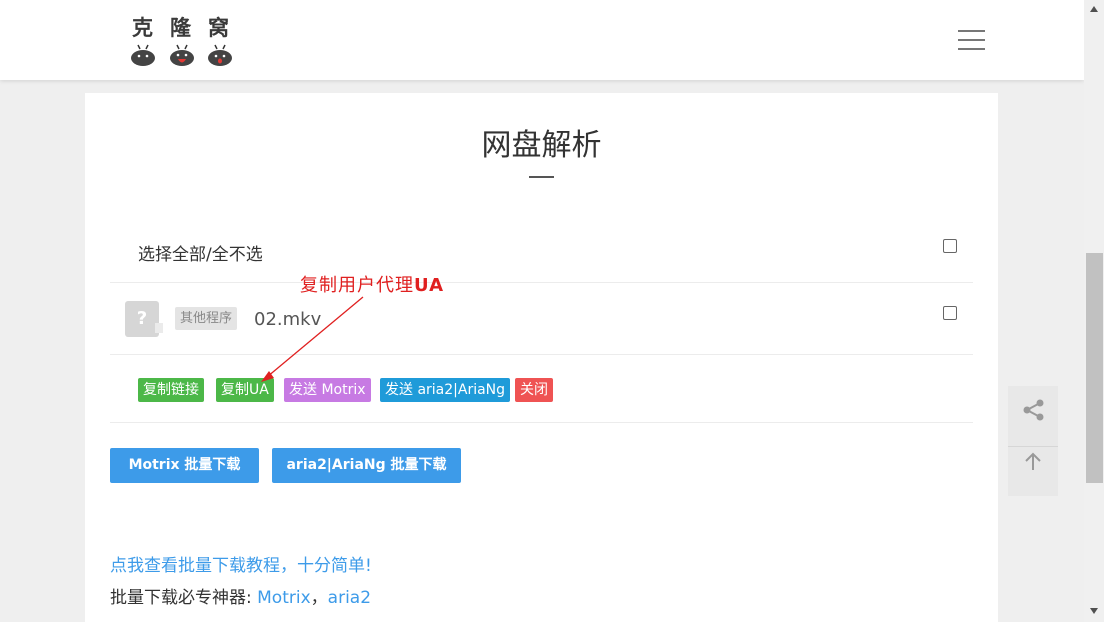 The height and width of the screenshot is (622, 1104). Describe the element at coordinates (184, 465) in the screenshot. I see `motrix-batch-download-button: Motrix 批量下载` at that location.